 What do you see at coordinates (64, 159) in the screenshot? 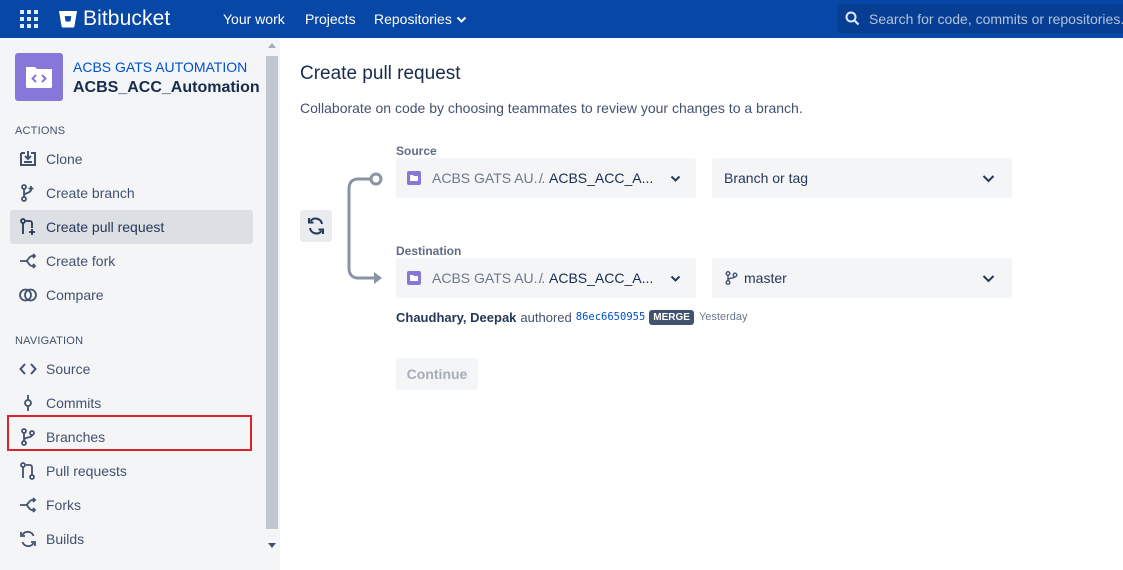
I see `sidebar-item-label: Clone` at bounding box center [64, 159].